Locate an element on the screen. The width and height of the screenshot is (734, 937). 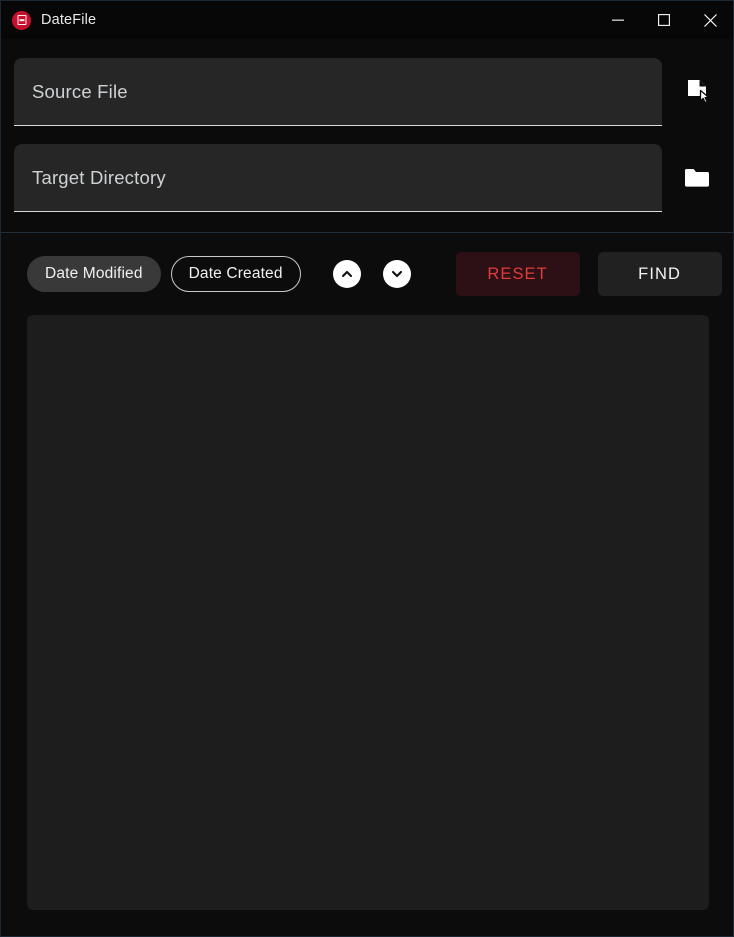
file-select-icon is located at coordinates (697, 92).